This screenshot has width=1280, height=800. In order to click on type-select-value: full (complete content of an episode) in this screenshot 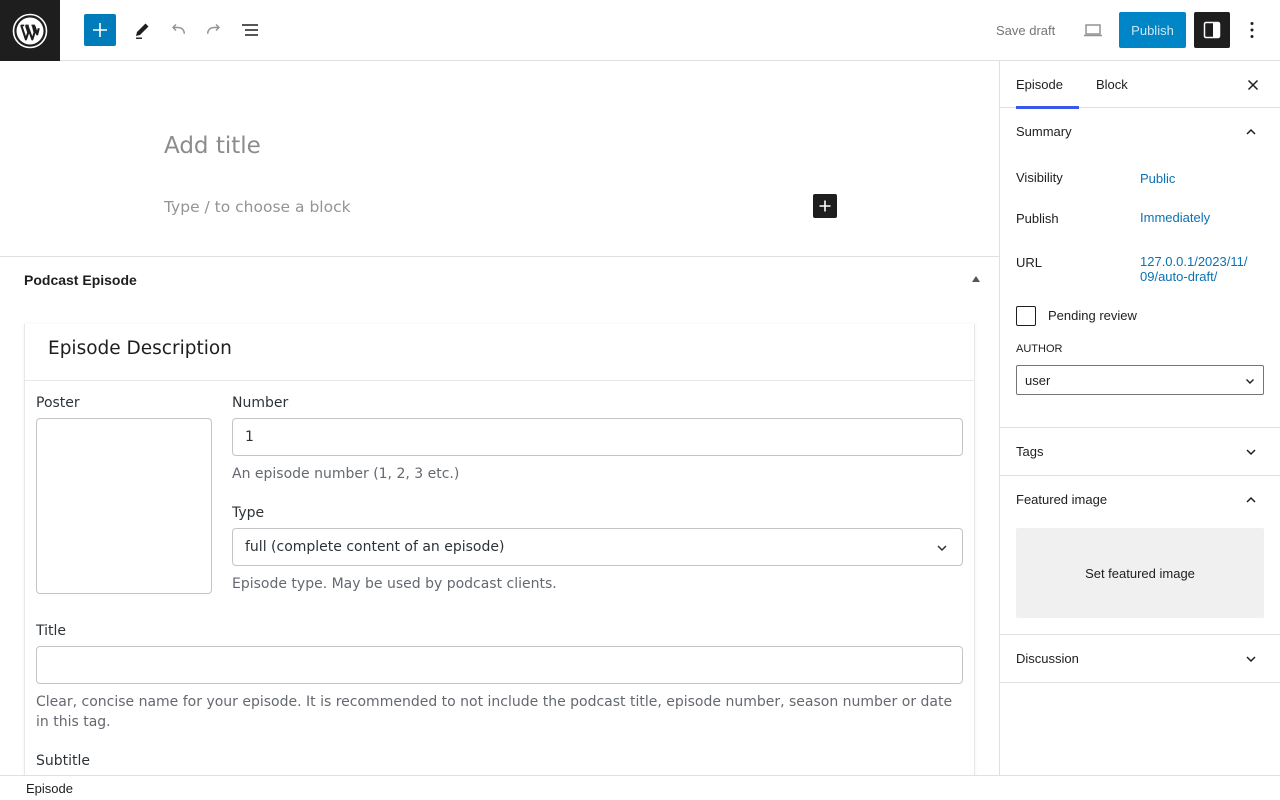, I will do `click(375, 547)`.